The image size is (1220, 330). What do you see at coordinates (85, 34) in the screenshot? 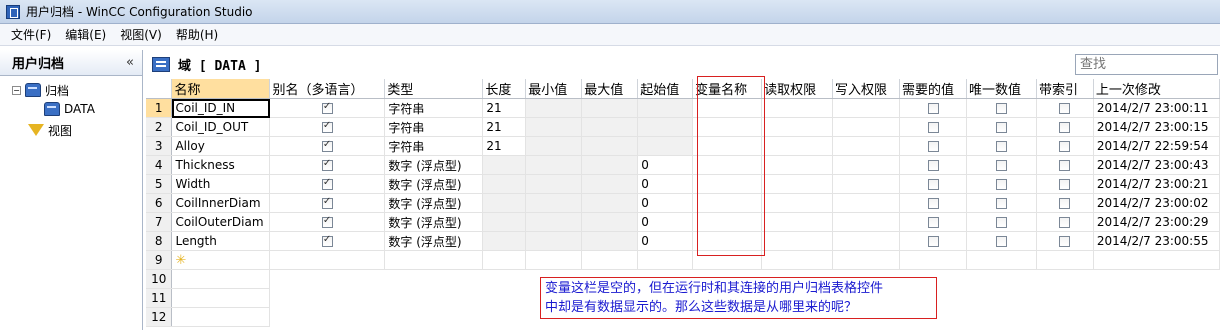
I see `menu-edit: 编辑(E)` at bounding box center [85, 34].